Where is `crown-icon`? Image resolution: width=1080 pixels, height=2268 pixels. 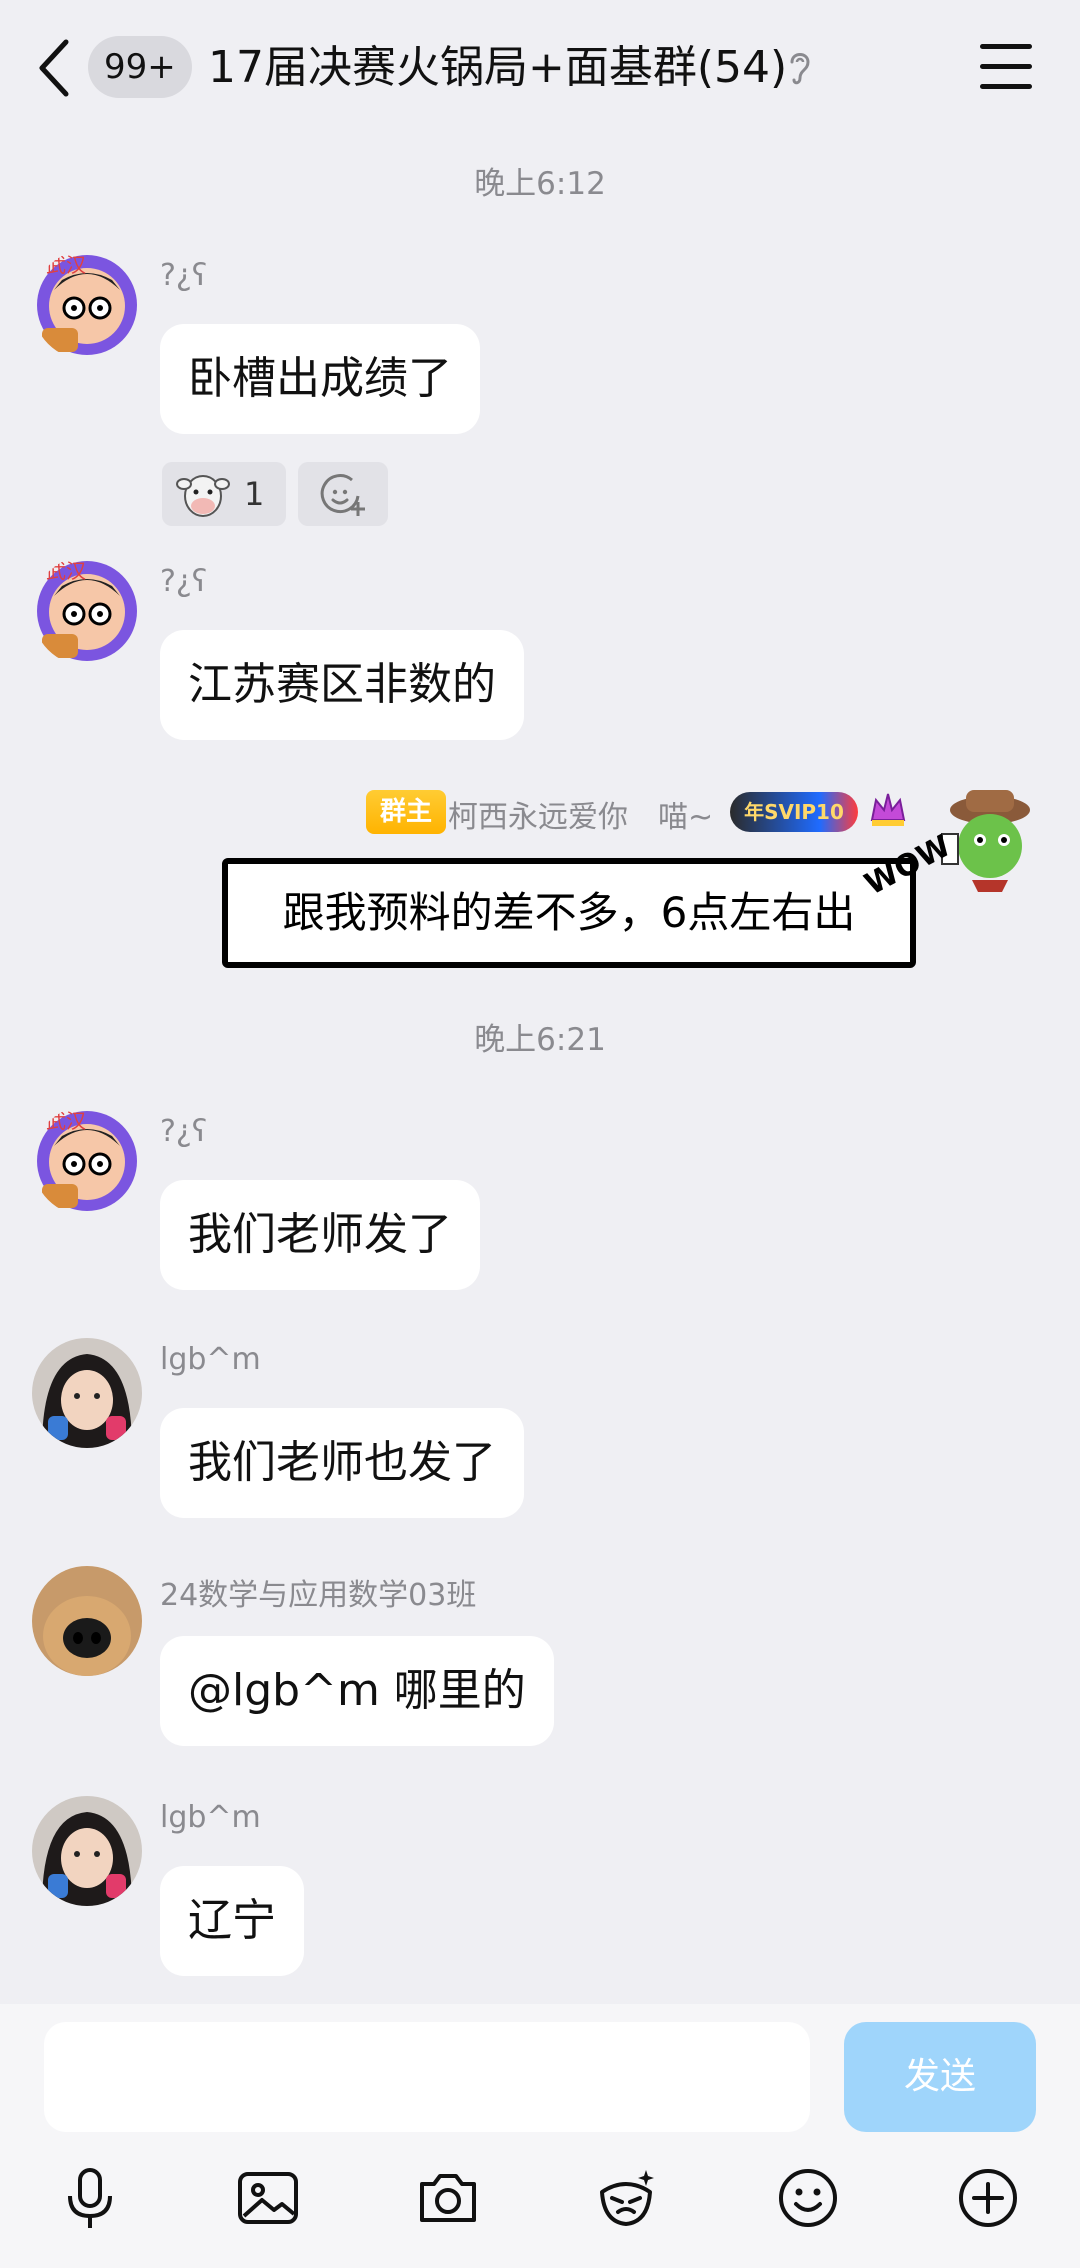
crown-icon is located at coordinates (888, 809).